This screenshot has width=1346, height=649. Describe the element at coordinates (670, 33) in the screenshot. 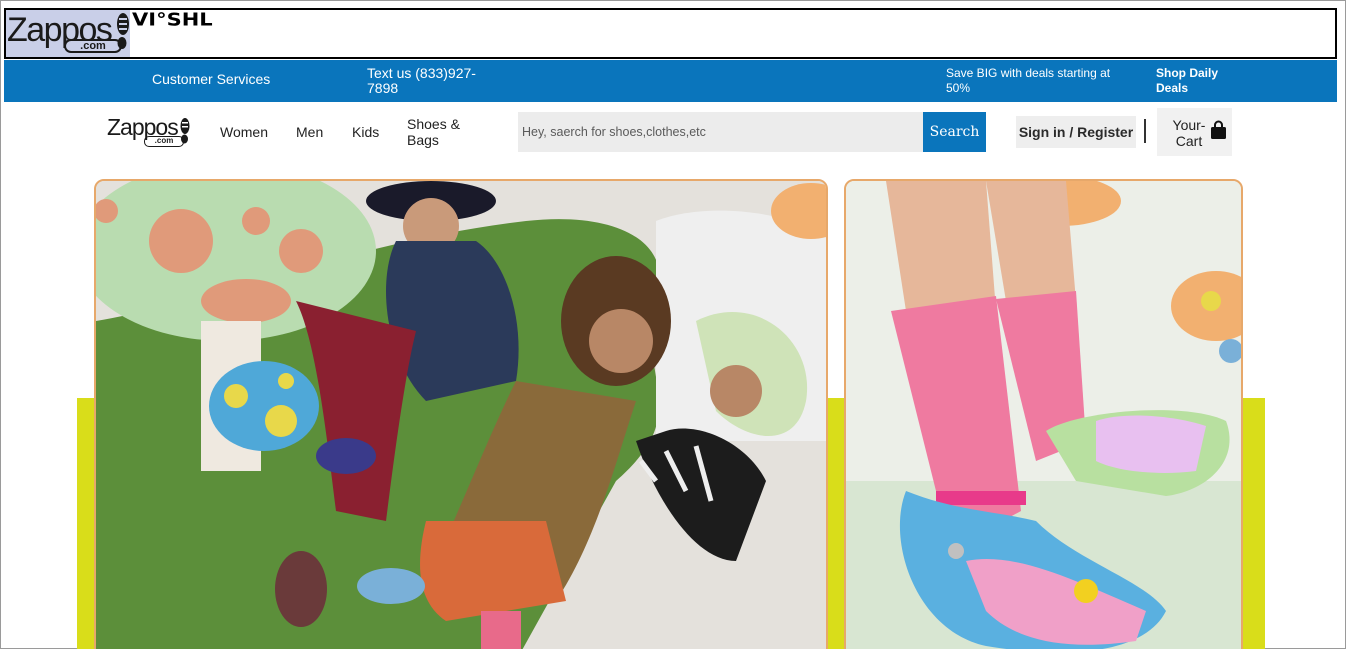

I see `logo-strip: Zappos .com VI°SHL` at that location.